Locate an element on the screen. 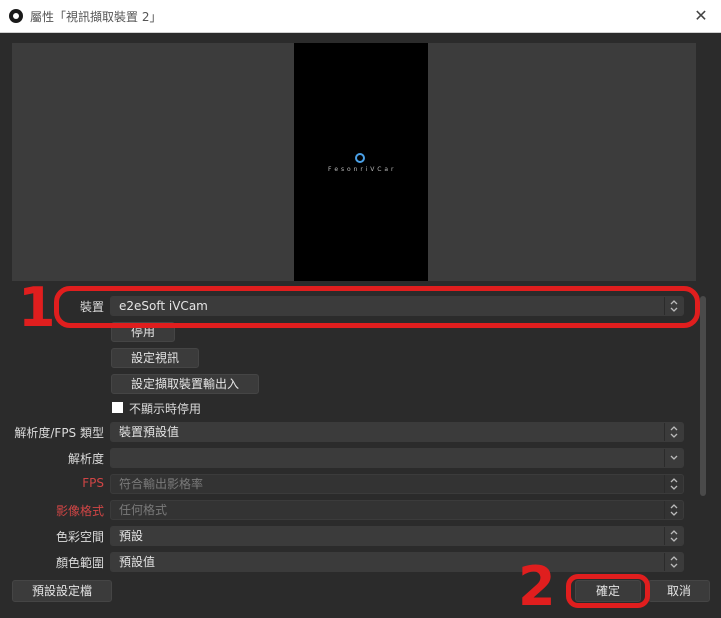 This screenshot has height=618, width=721. color-space-value: 預設 is located at coordinates (131, 536).